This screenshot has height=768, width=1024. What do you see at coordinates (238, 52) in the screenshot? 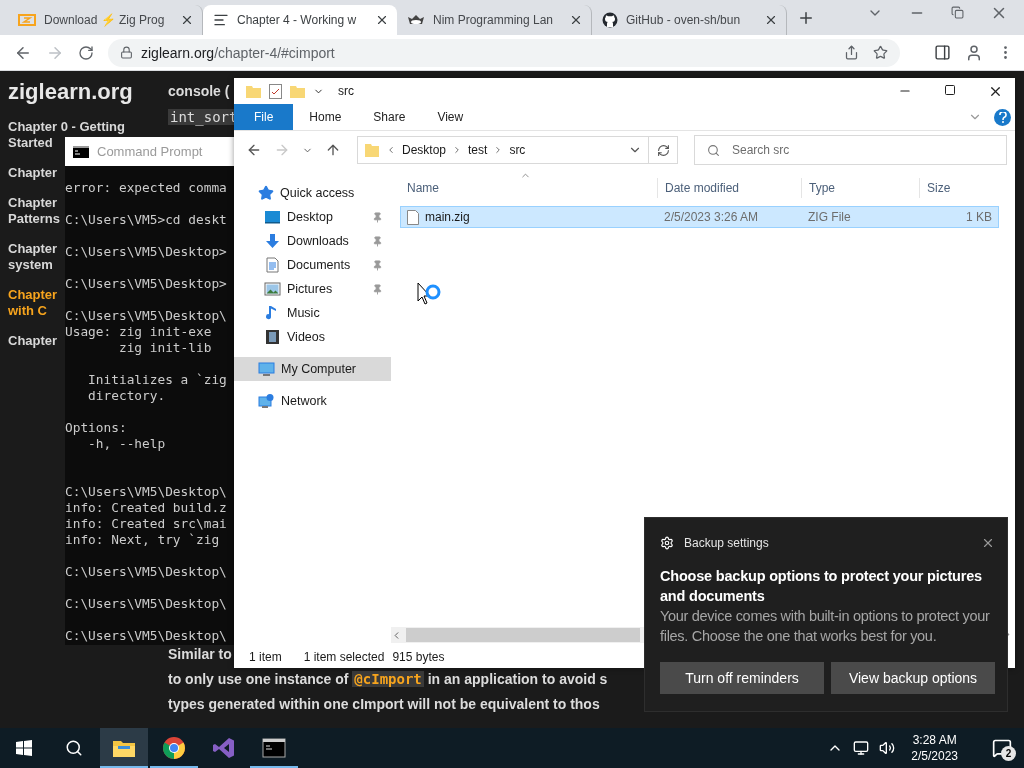
I see `url-text: ziglearn.org/chapter-4/#cimport` at bounding box center [238, 52].